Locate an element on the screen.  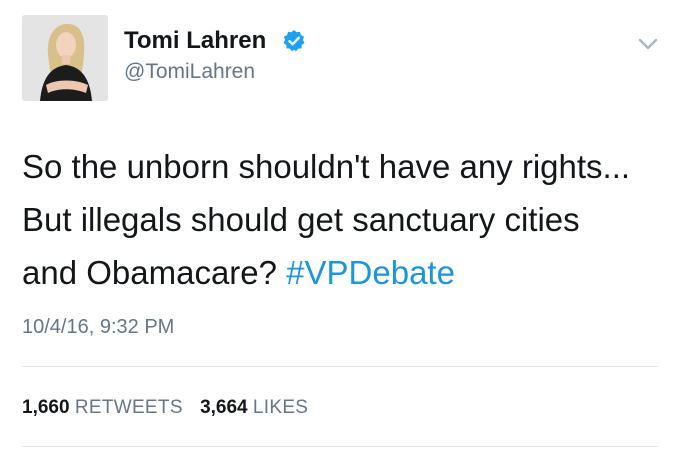
likes-label: LIKES is located at coordinates (280, 407).